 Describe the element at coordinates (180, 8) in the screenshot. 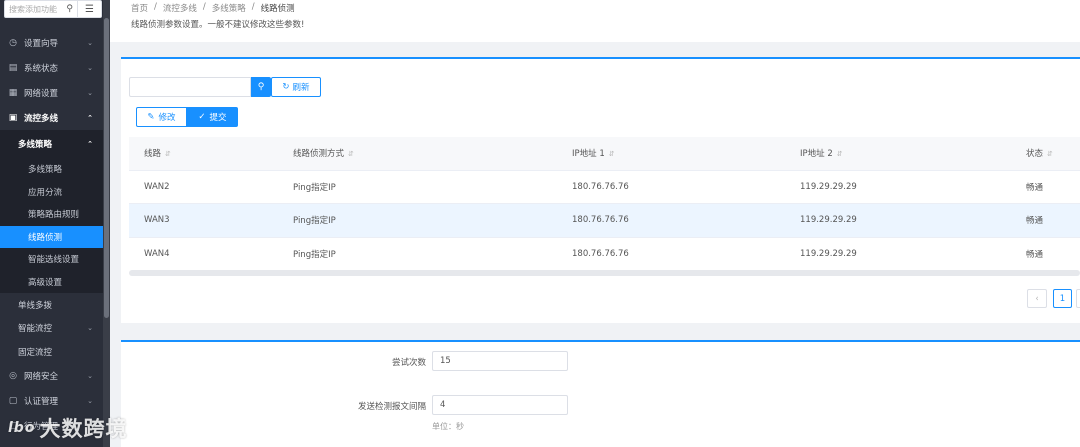

I see `breadcrumb-flow: 流控多线` at that location.